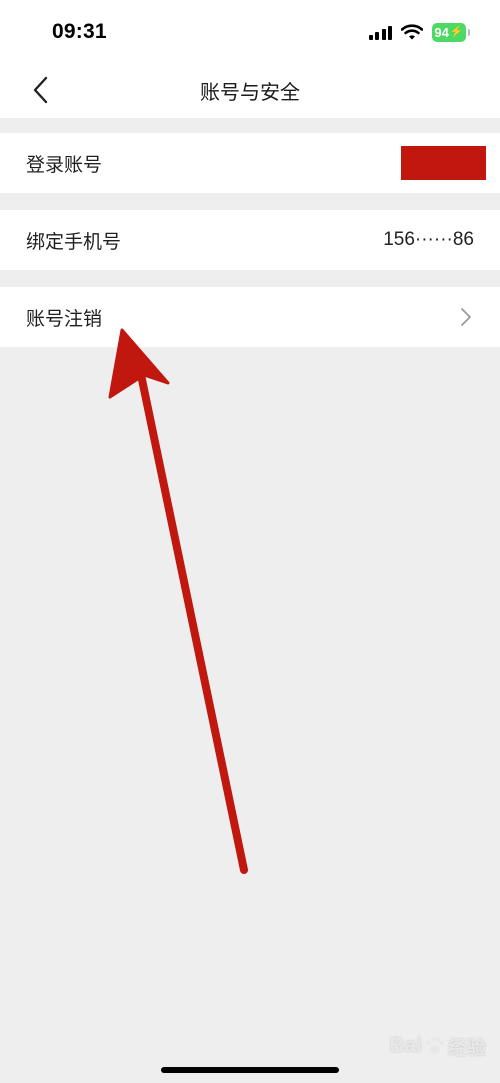  I want to click on bound-phone-row: 绑定手机号 156······86, so click(250, 240).